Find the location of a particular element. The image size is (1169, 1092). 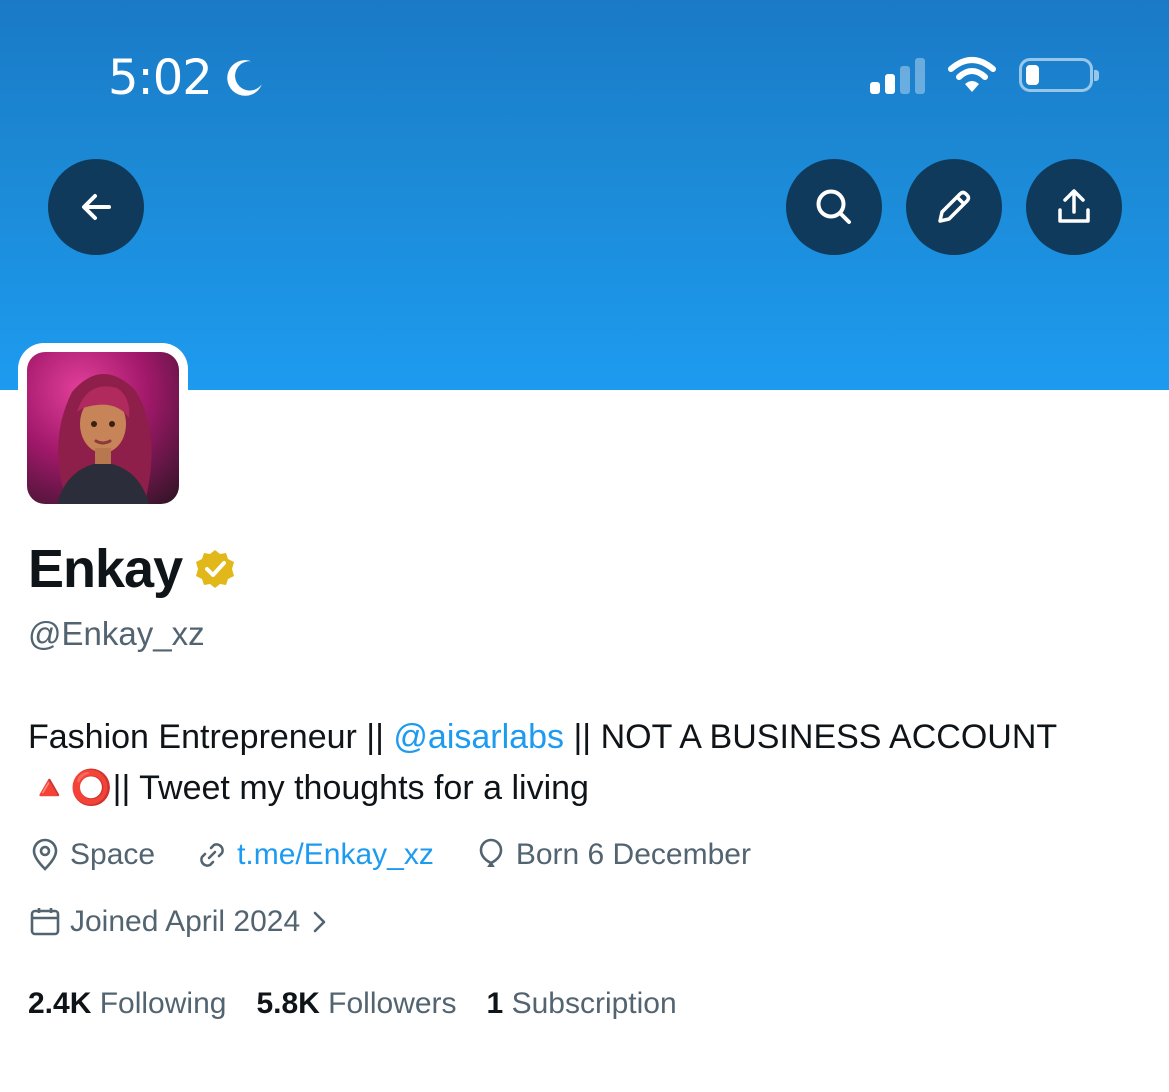

bio-mention-link: @aisarlabs is located at coordinates (478, 737).